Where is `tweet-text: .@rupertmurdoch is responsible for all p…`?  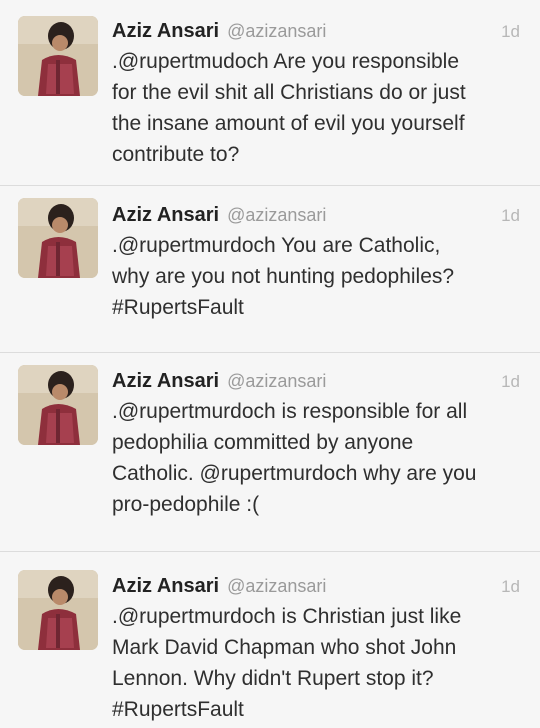
tweet-text: .@rupertmurdoch is responsible for all p… is located at coordinates (294, 458).